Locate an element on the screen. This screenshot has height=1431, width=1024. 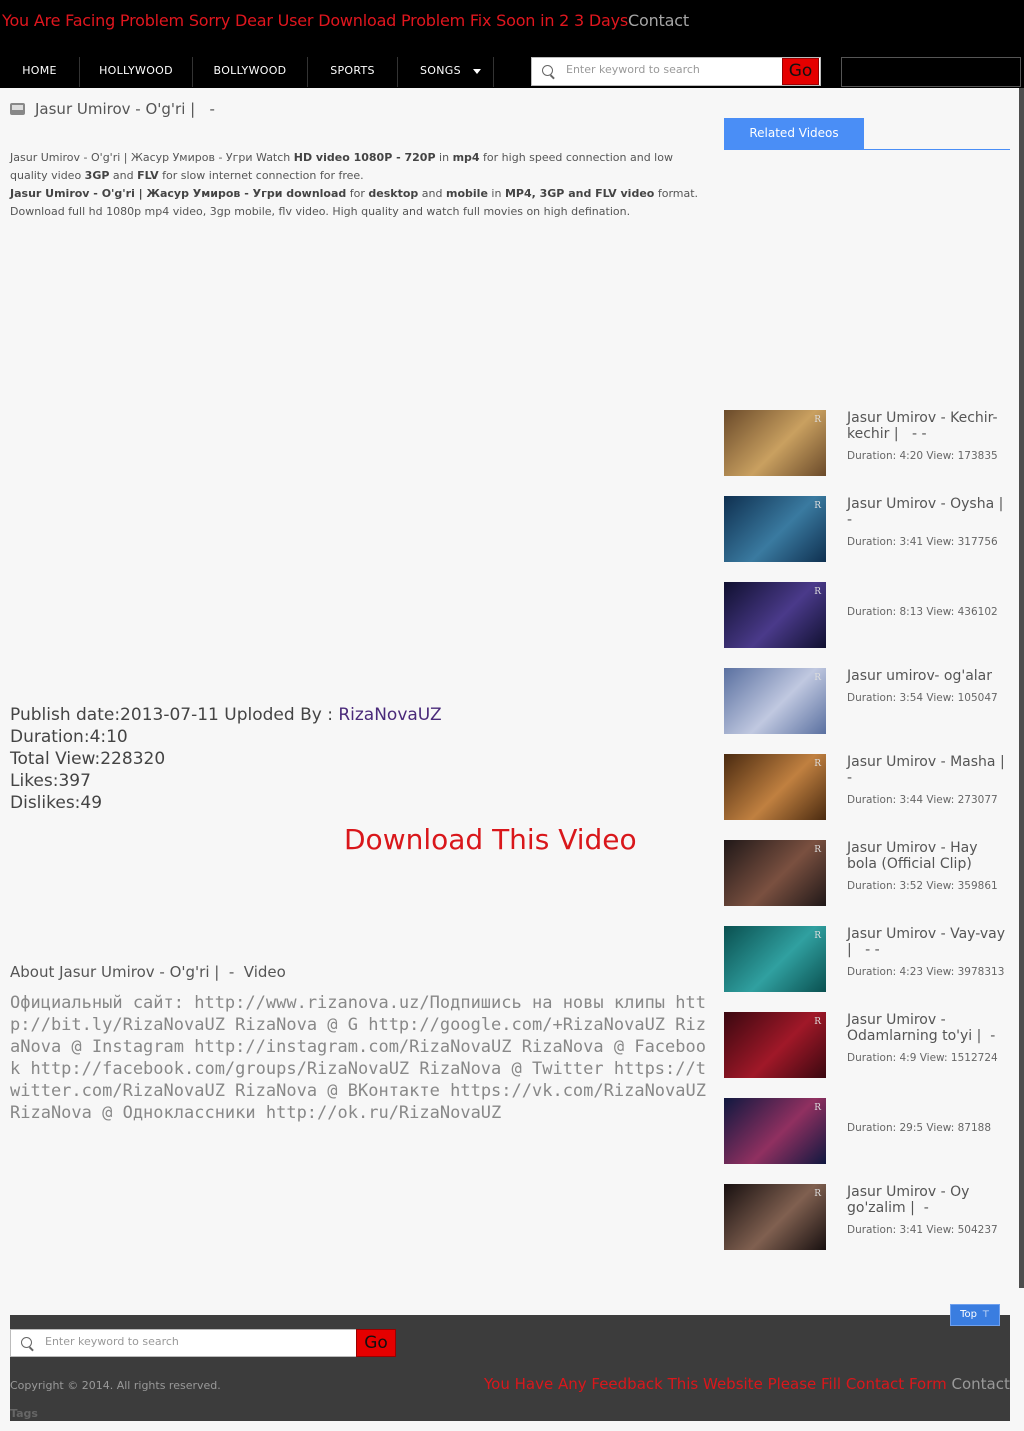
main-nav: HOME HOLLYWOOD BOLLYWOOD SPORTS SONGS is located at coordinates (247, 72).